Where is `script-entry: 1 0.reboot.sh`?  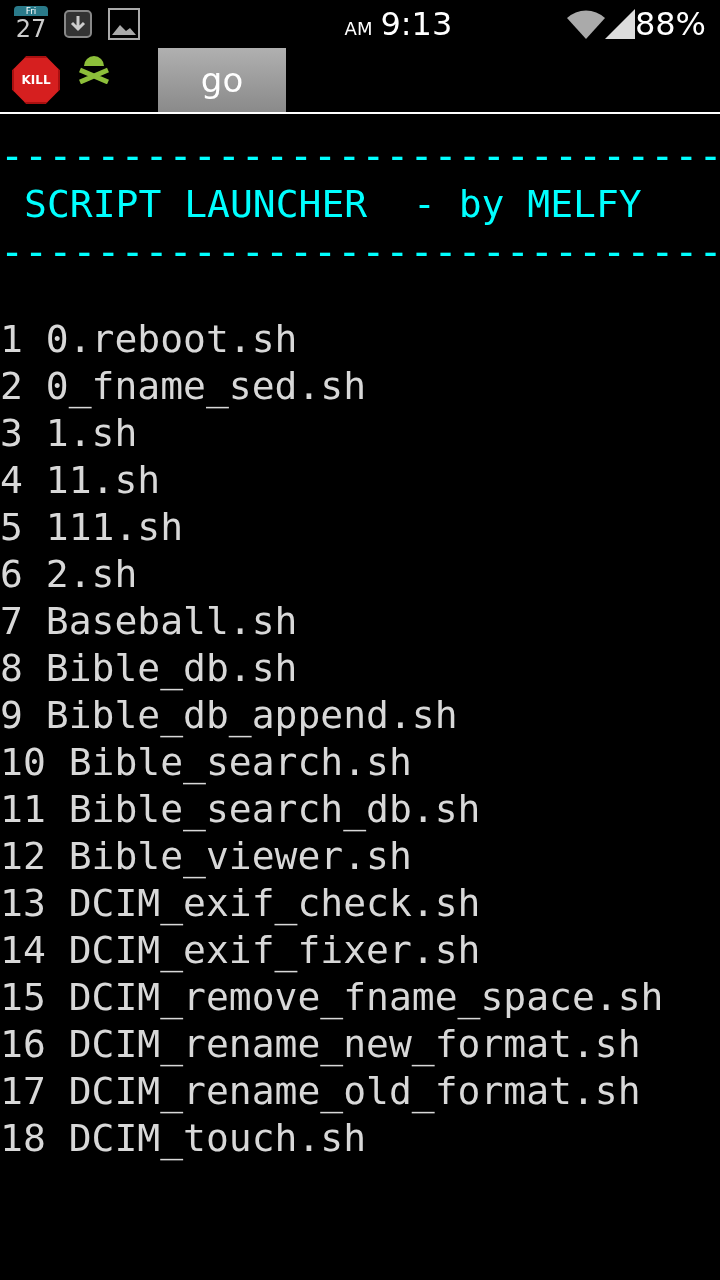
script-entry: 1 0.reboot.sh is located at coordinates (149, 339).